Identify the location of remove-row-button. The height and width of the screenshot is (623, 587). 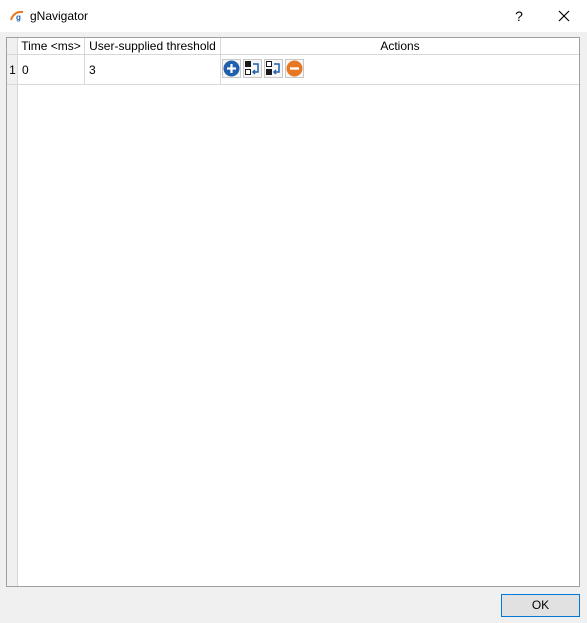
(294, 68).